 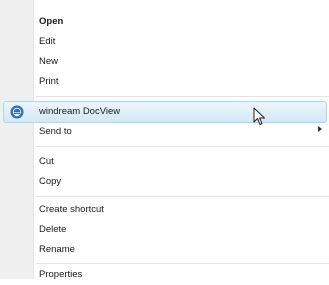 What do you see at coordinates (181, 182) in the screenshot?
I see `menu-item-copy: Copy` at bounding box center [181, 182].